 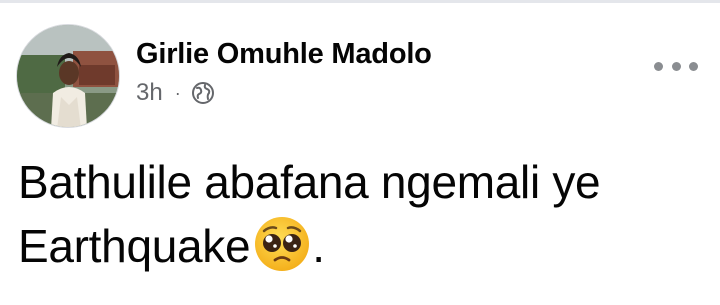 I want to click on post-text-period: ., so click(x=318, y=246).